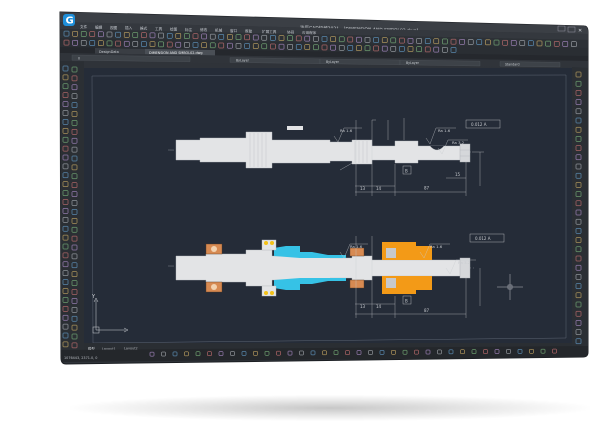 This screenshot has width=609, height=430. What do you see at coordinates (109, 52) in the screenshot?
I see `doc-tab-label: DesignData` at bounding box center [109, 52].